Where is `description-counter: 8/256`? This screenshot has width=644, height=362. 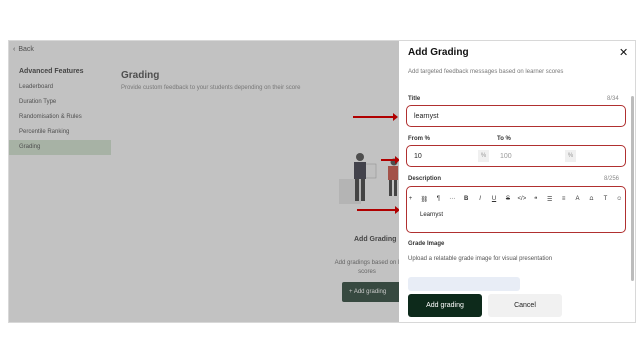
description-counter: 8/256 is located at coordinates (612, 179).